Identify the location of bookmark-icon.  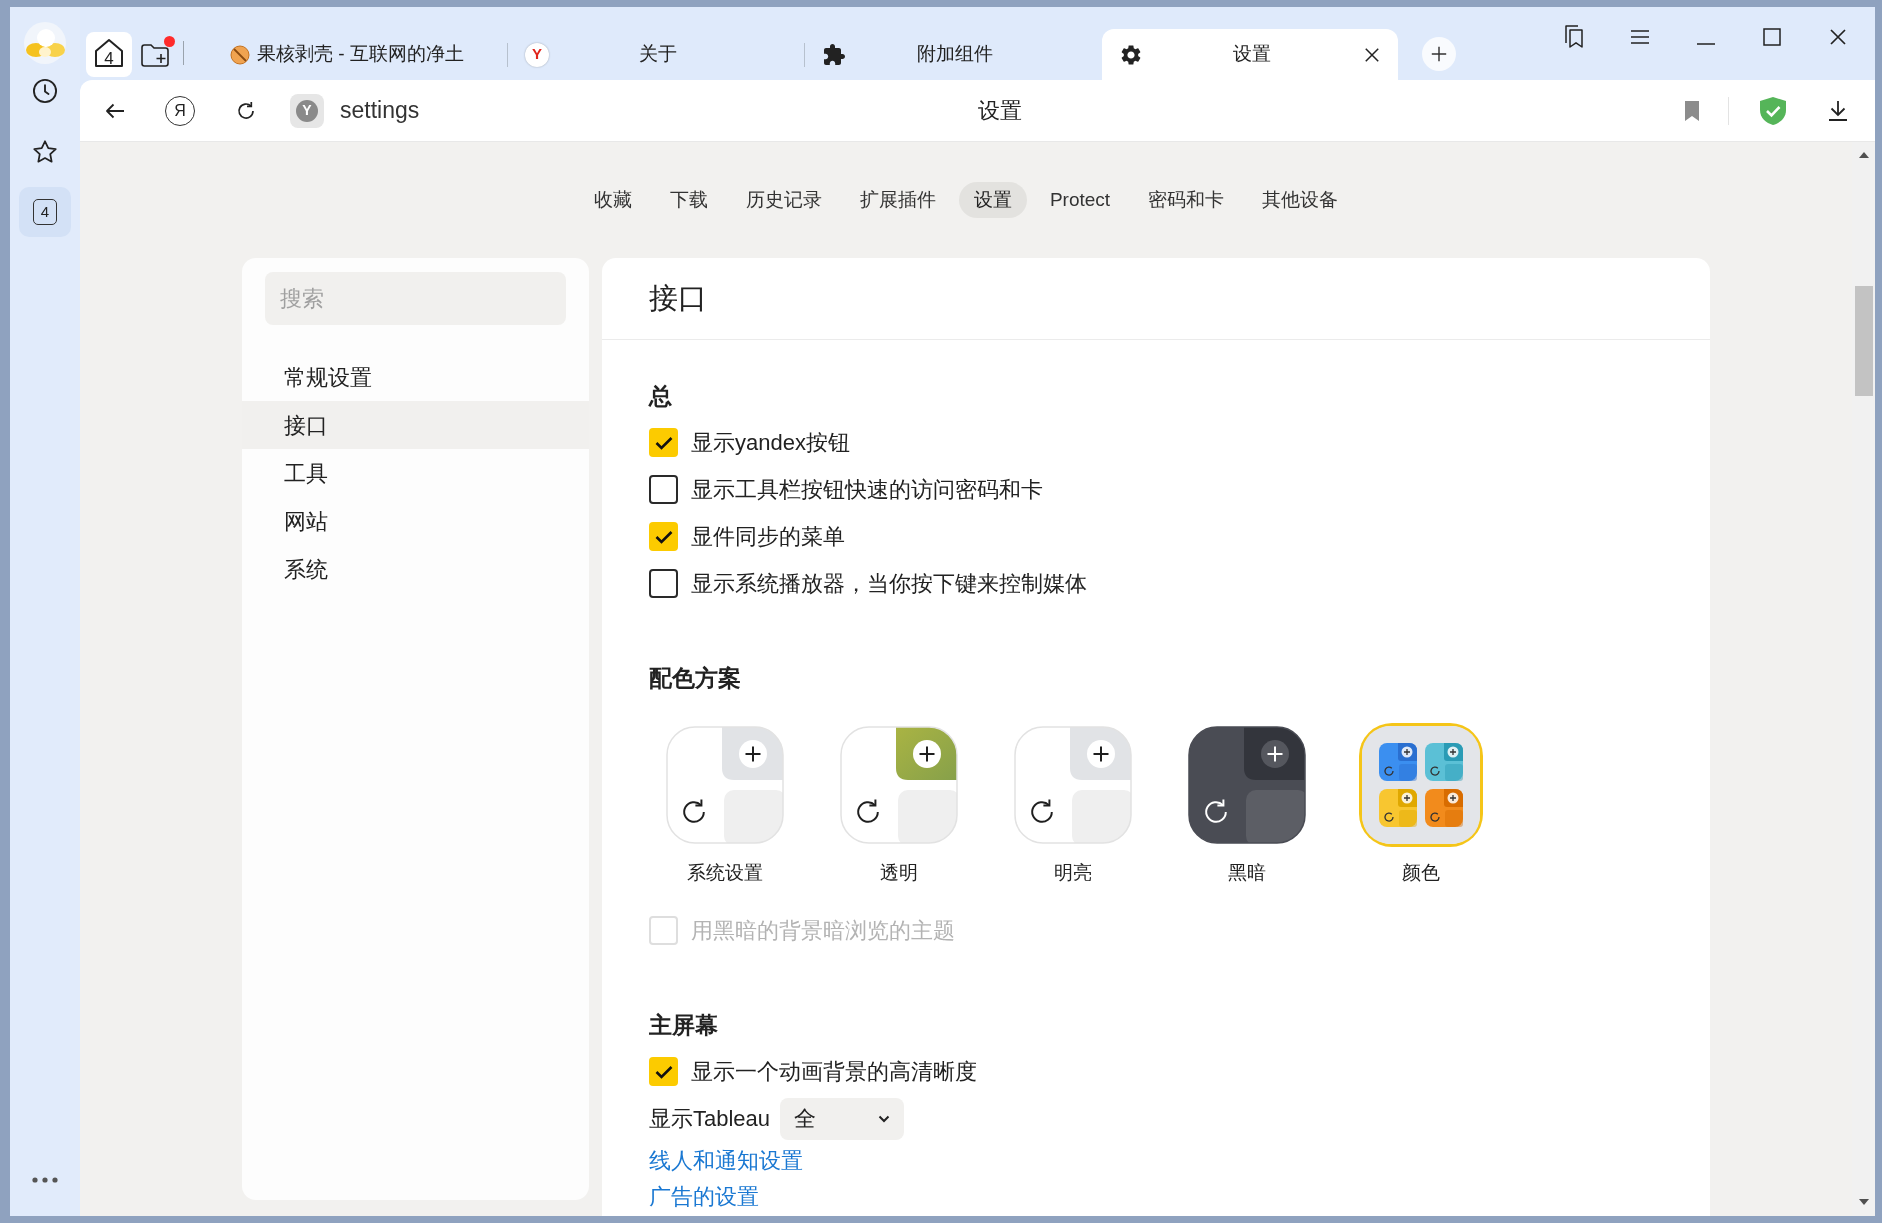
(1692, 110).